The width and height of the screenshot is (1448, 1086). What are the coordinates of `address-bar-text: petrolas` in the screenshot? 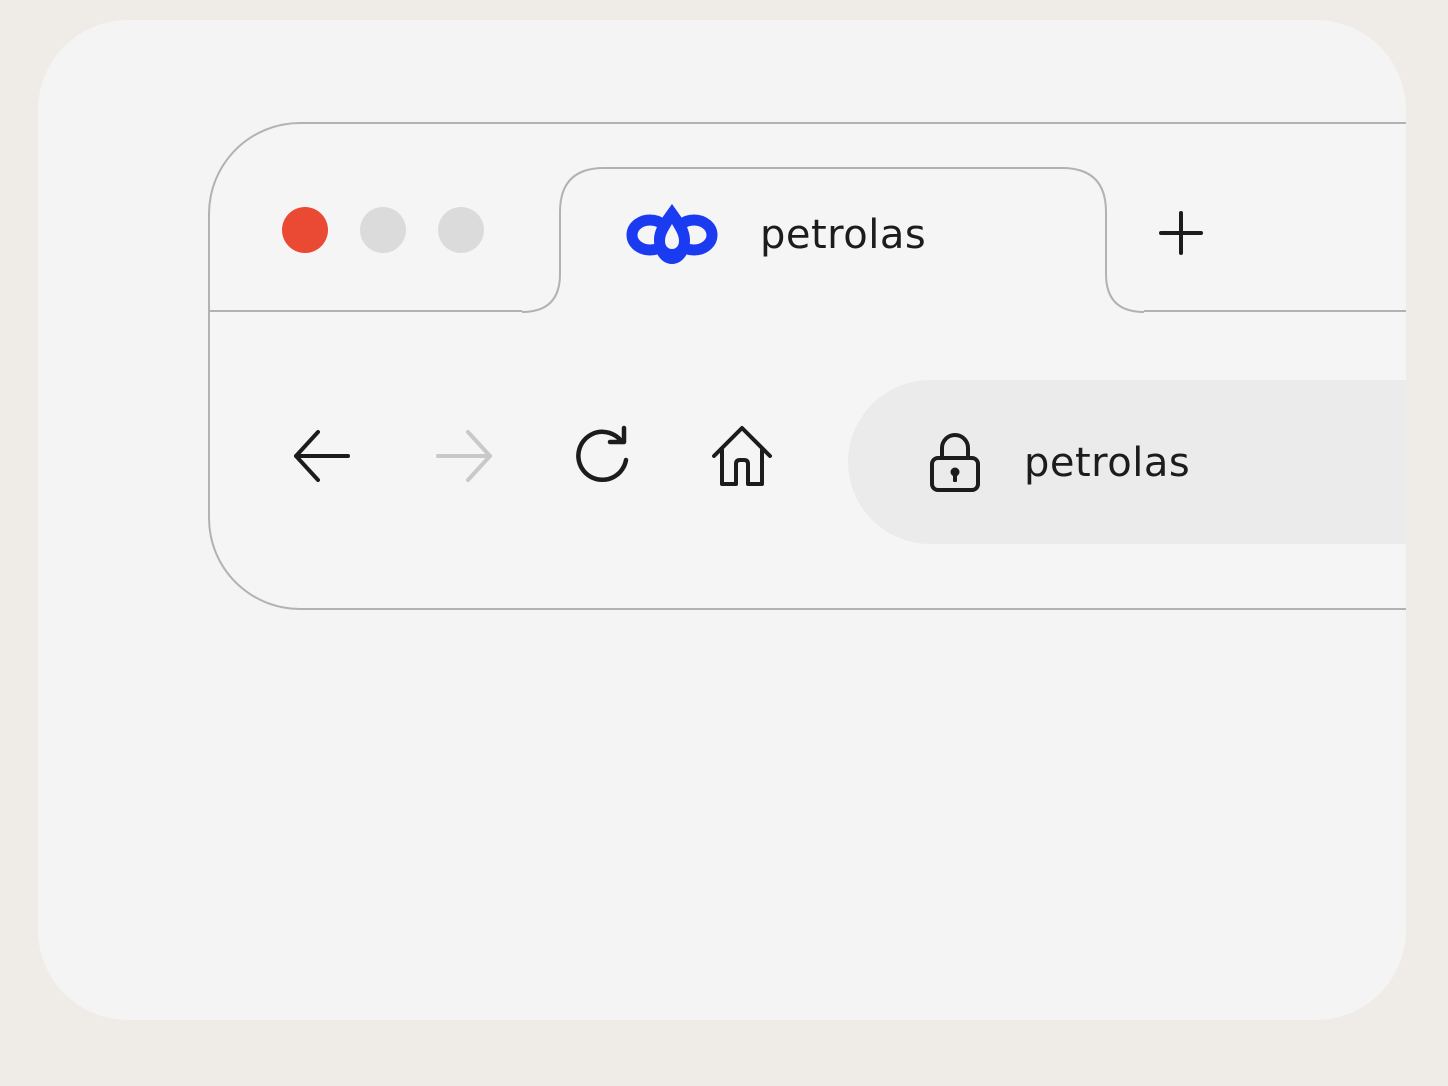 It's located at (1107, 463).